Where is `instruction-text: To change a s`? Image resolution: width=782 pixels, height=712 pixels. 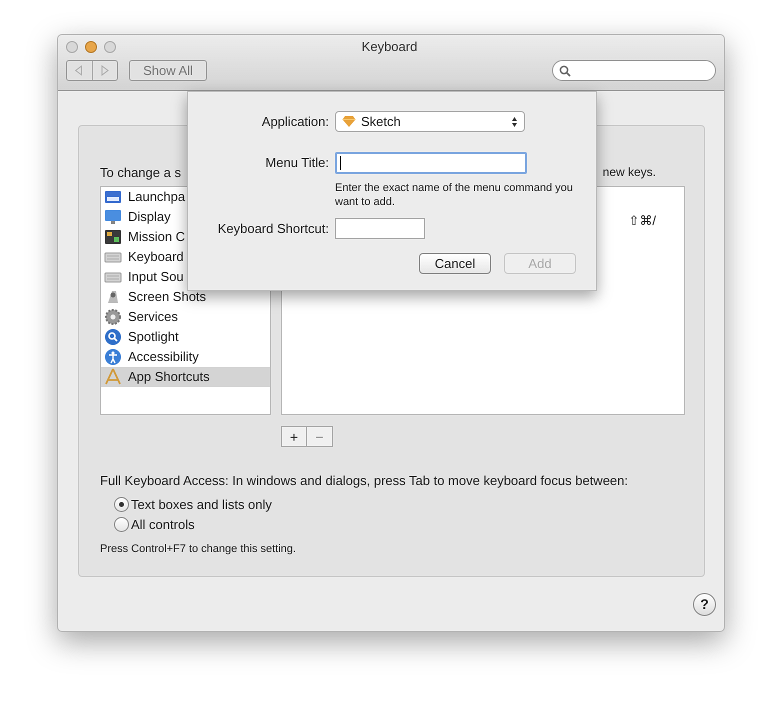
instruction-text: To change a s is located at coordinates (140, 172).